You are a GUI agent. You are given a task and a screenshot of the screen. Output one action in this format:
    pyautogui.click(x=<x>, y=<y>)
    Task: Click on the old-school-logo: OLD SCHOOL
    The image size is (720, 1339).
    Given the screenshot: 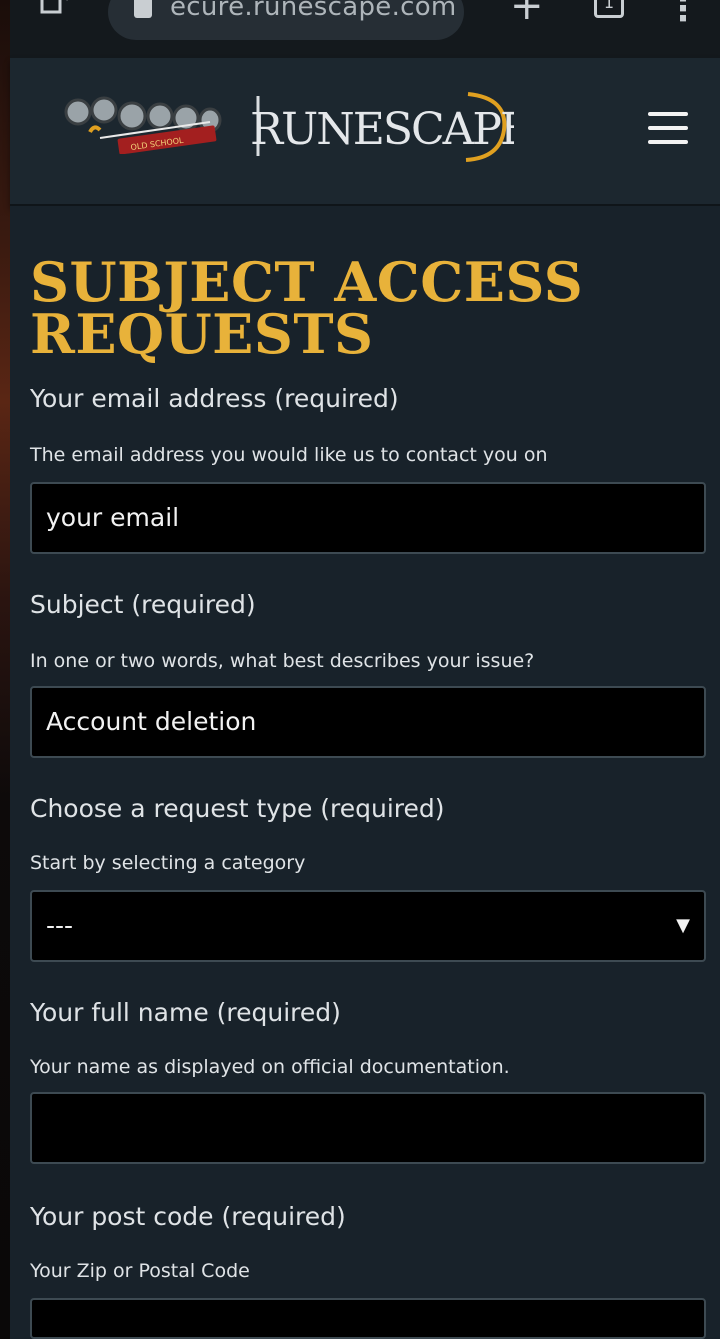 What is the action you would take?
    pyautogui.click(x=141, y=124)
    